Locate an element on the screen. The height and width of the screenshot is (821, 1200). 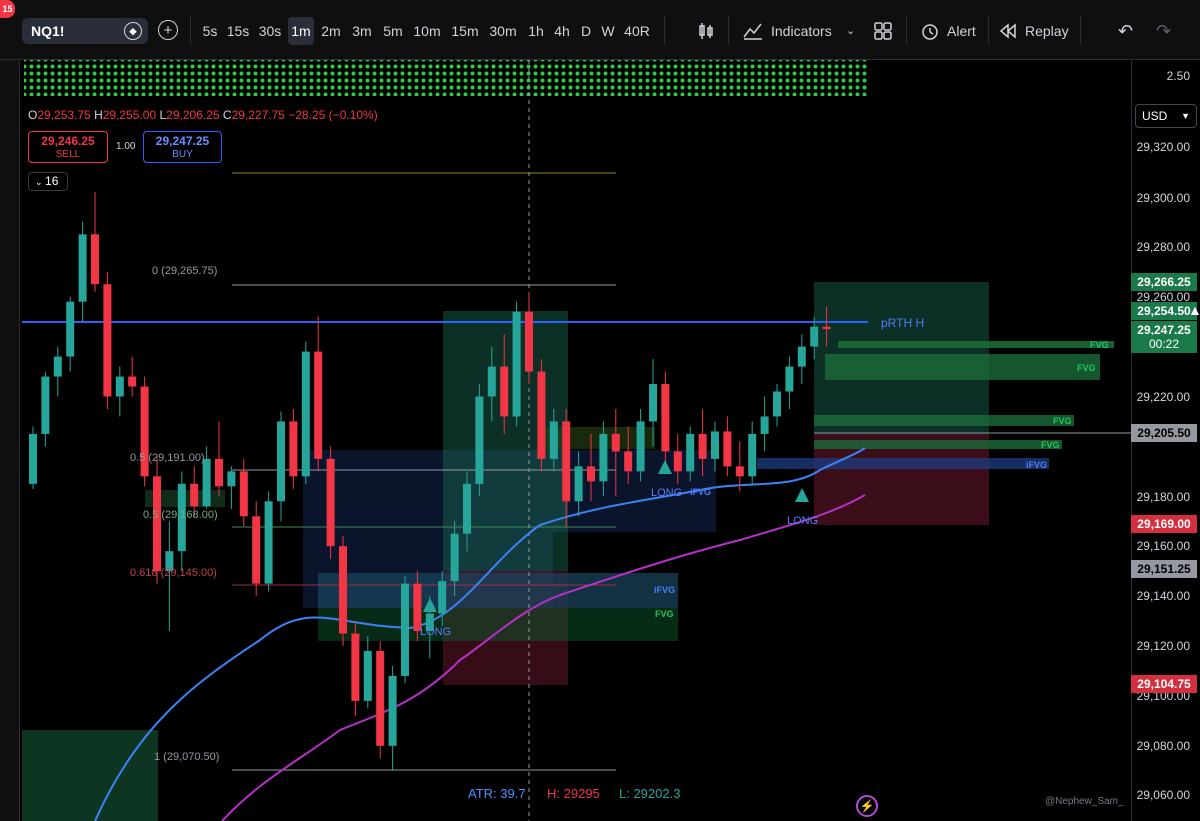
lightning-icon: ⚡ is located at coordinates (867, 806).